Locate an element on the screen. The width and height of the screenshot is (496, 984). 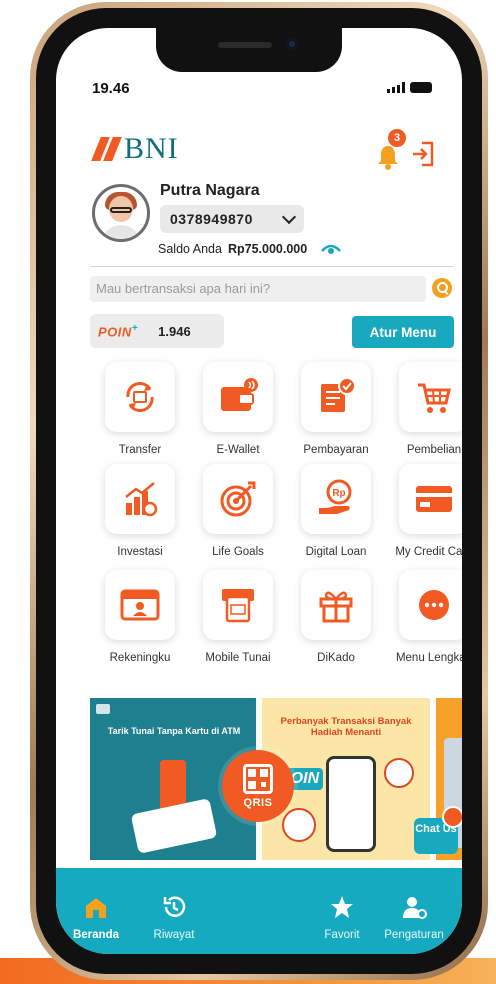
bni-logo: BNI is located at coordinates (135, 149).